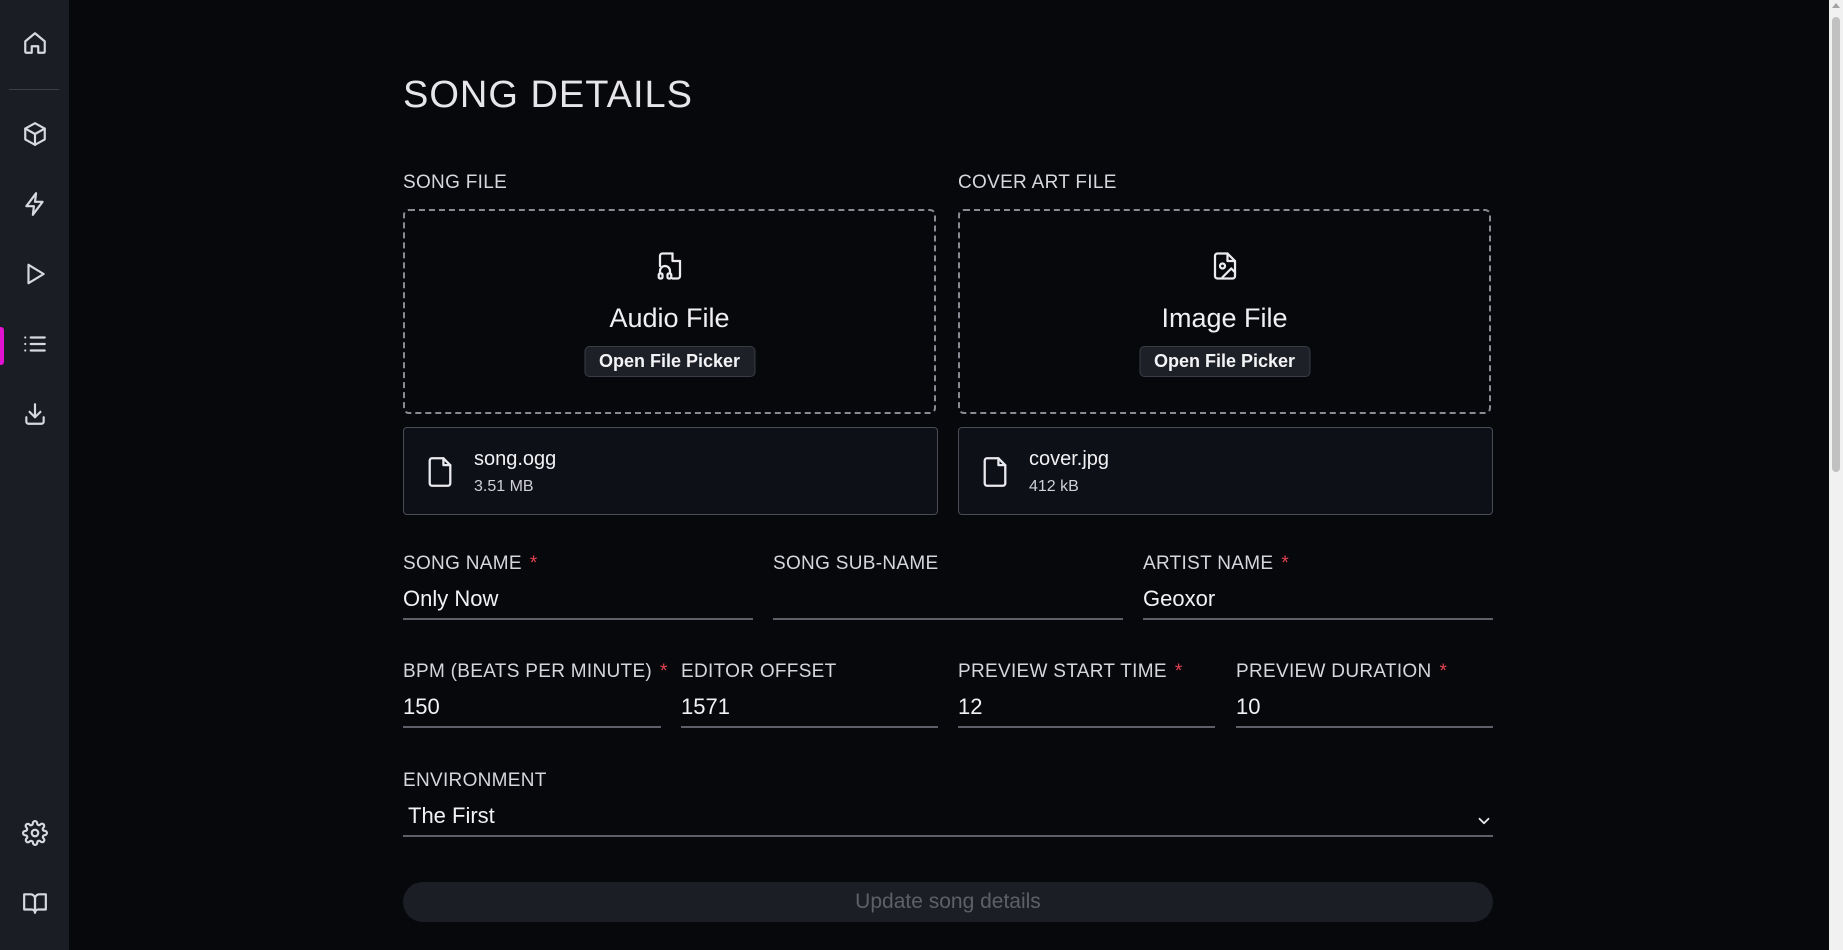 The width and height of the screenshot is (1843, 950). What do you see at coordinates (1086, 710) in the screenshot?
I see `preview-start-input: 12` at bounding box center [1086, 710].